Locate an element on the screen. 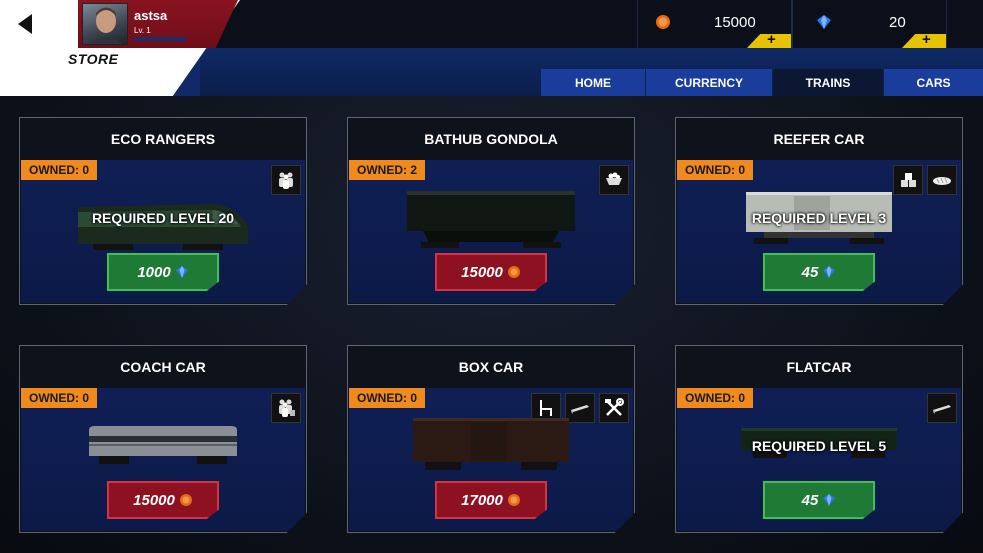 Image resolution: width=983 pixels, height=553 pixels. card-title: REEFER CAR is located at coordinates (819, 139).